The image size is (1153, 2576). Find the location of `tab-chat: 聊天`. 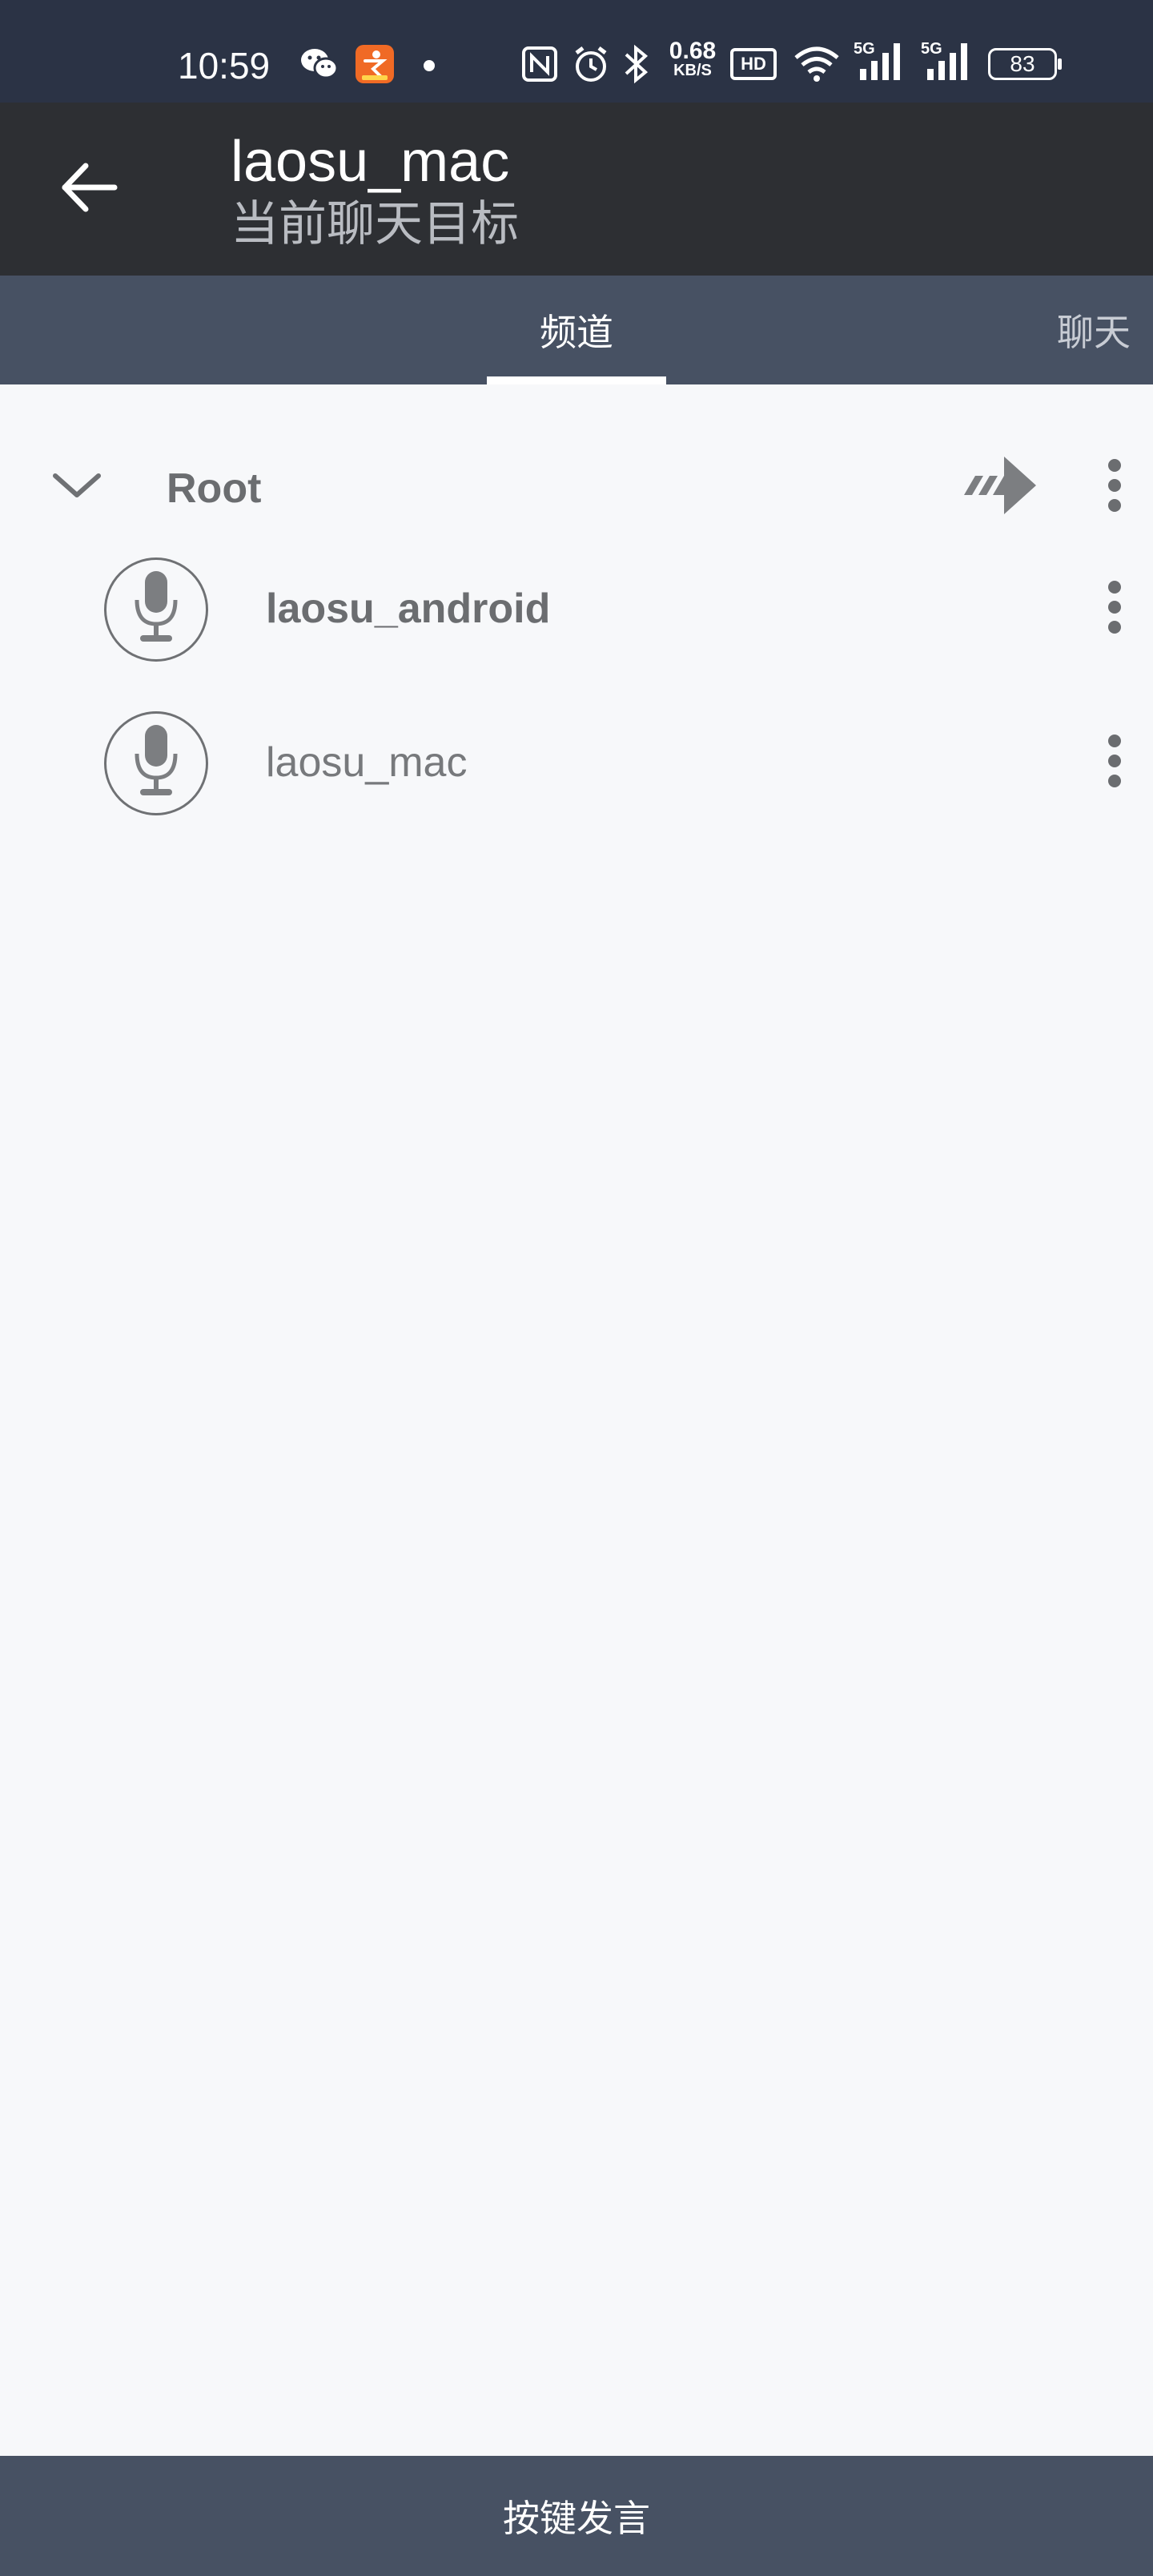

tab-chat: 聊天 is located at coordinates (1105, 330).